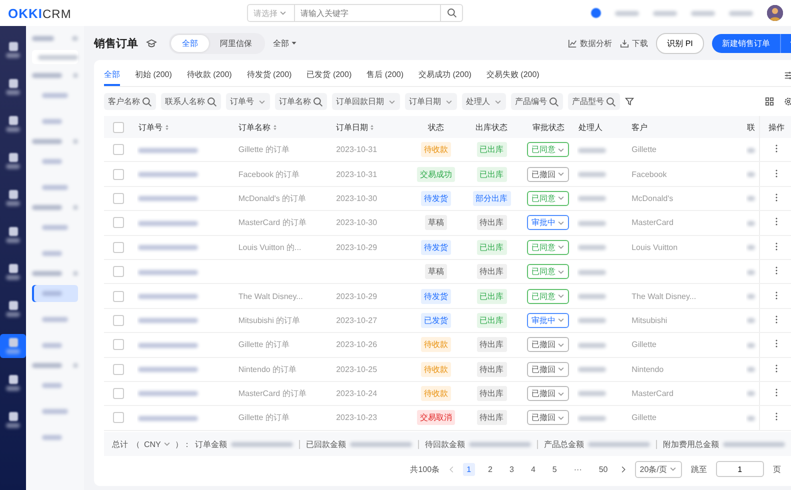 Image resolution: width=791 pixels, height=490 pixels. I want to click on status-tab: 全部, so click(112, 75).